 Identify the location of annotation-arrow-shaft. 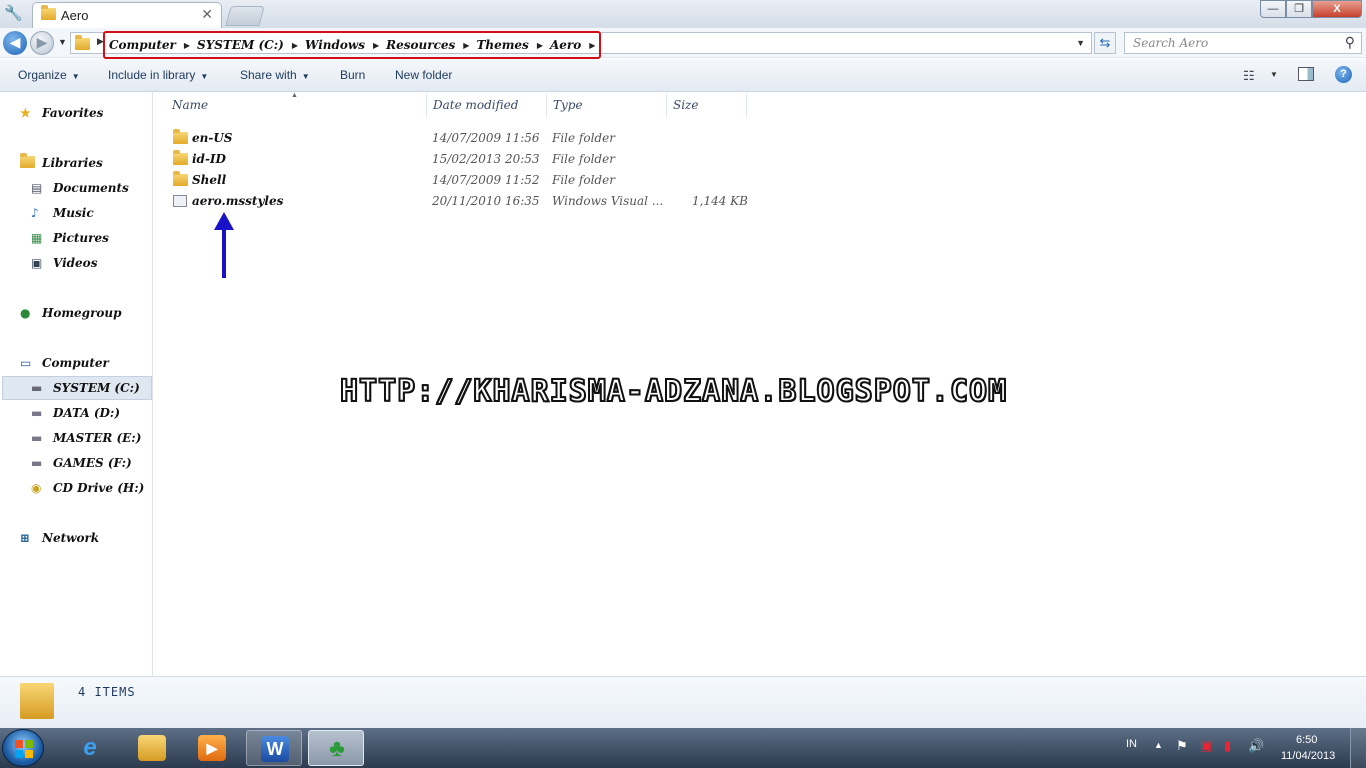
(224, 253).